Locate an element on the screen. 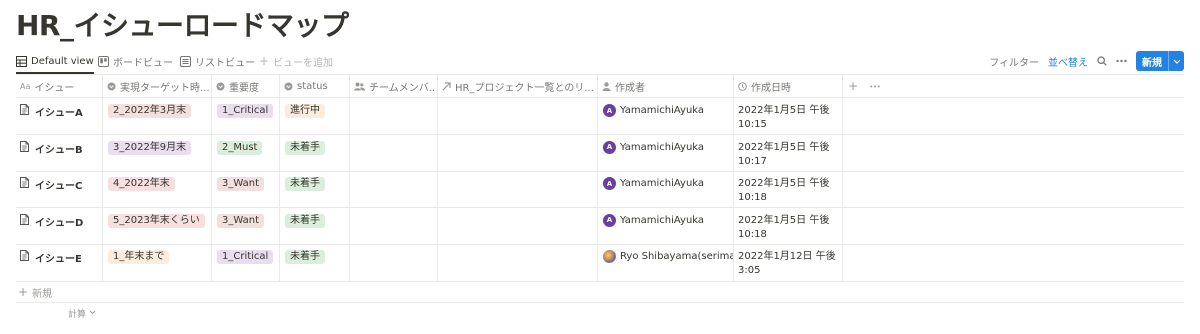  more-icon is located at coordinates (1121, 61).